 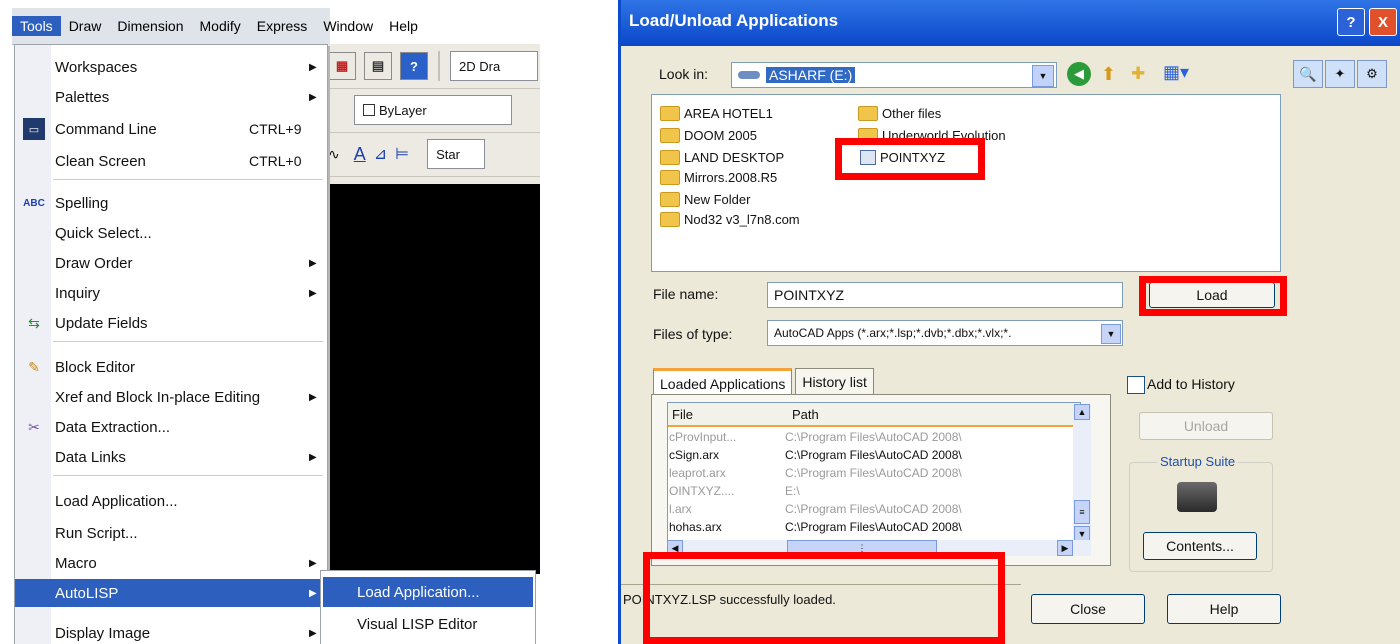 I want to click on folder-item: Other files, so click(x=899, y=113).